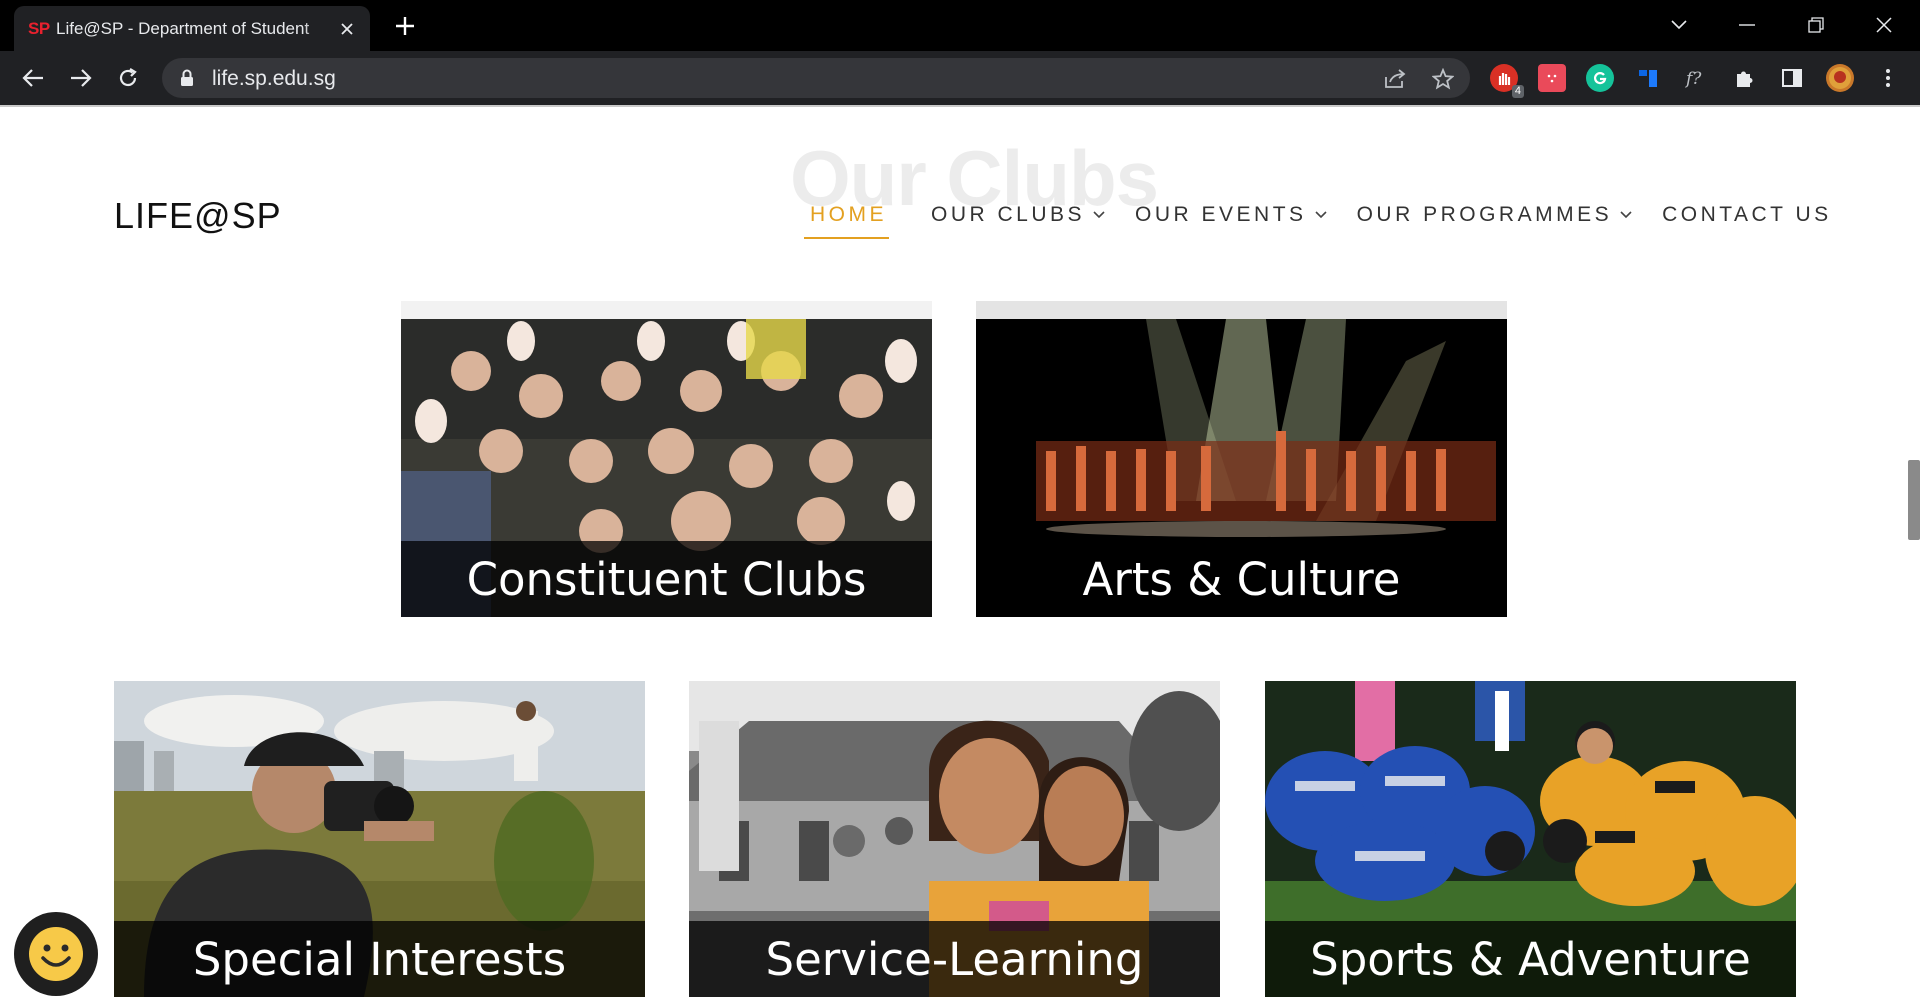 The image size is (1920, 1003). Describe the element at coordinates (1747, 25) in the screenshot. I see `minimize-icon` at that location.